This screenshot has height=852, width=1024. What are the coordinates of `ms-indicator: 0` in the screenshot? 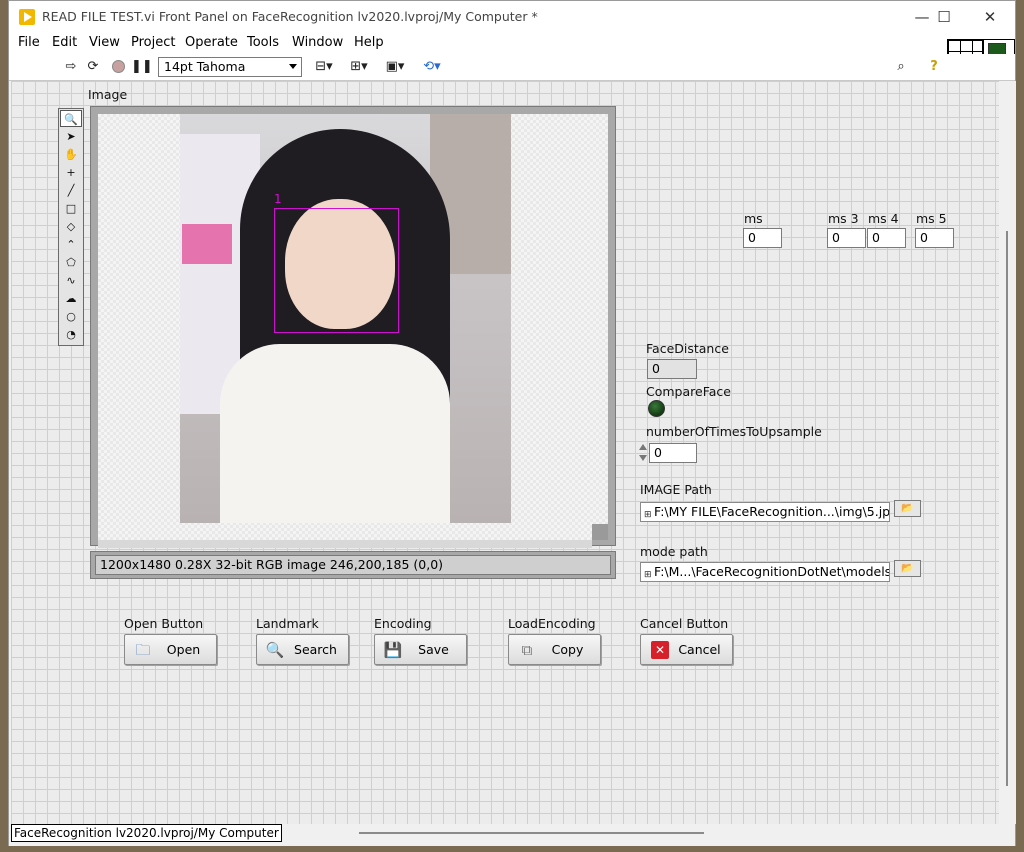 It's located at (762, 238).